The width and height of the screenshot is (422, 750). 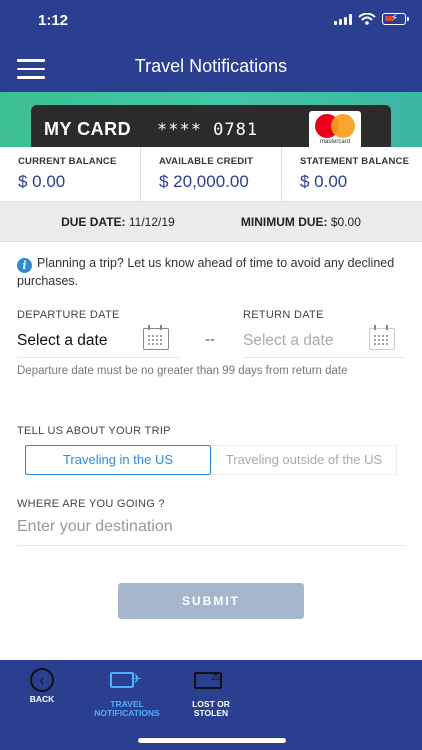 What do you see at coordinates (283, 315) in the screenshot?
I see `return-date-label: RETURN DATE` at bounding box center [283, 315].